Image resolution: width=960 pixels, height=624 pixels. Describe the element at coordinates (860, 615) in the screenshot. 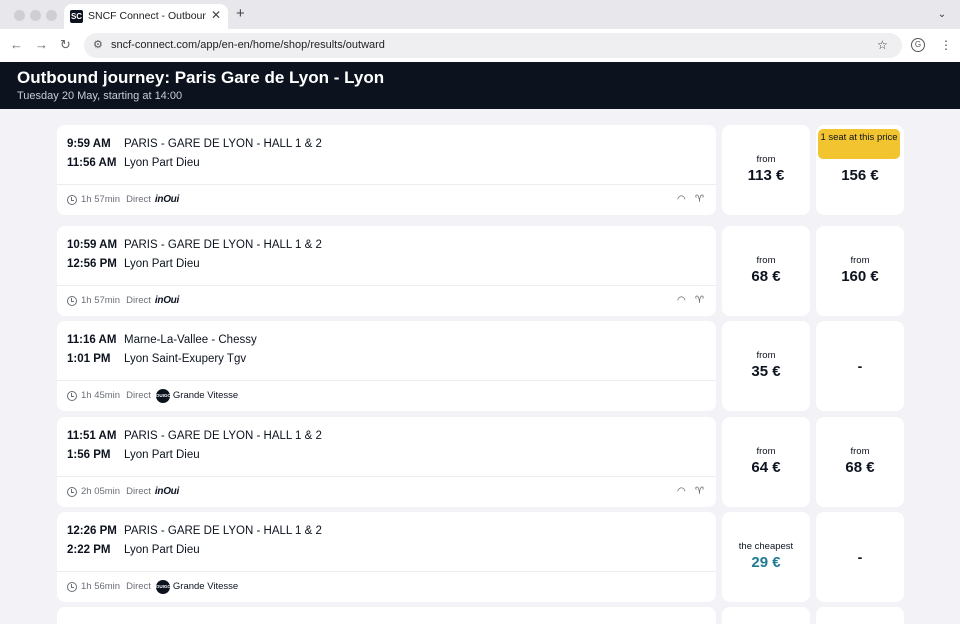

I see `first-class-price-button` at that location.